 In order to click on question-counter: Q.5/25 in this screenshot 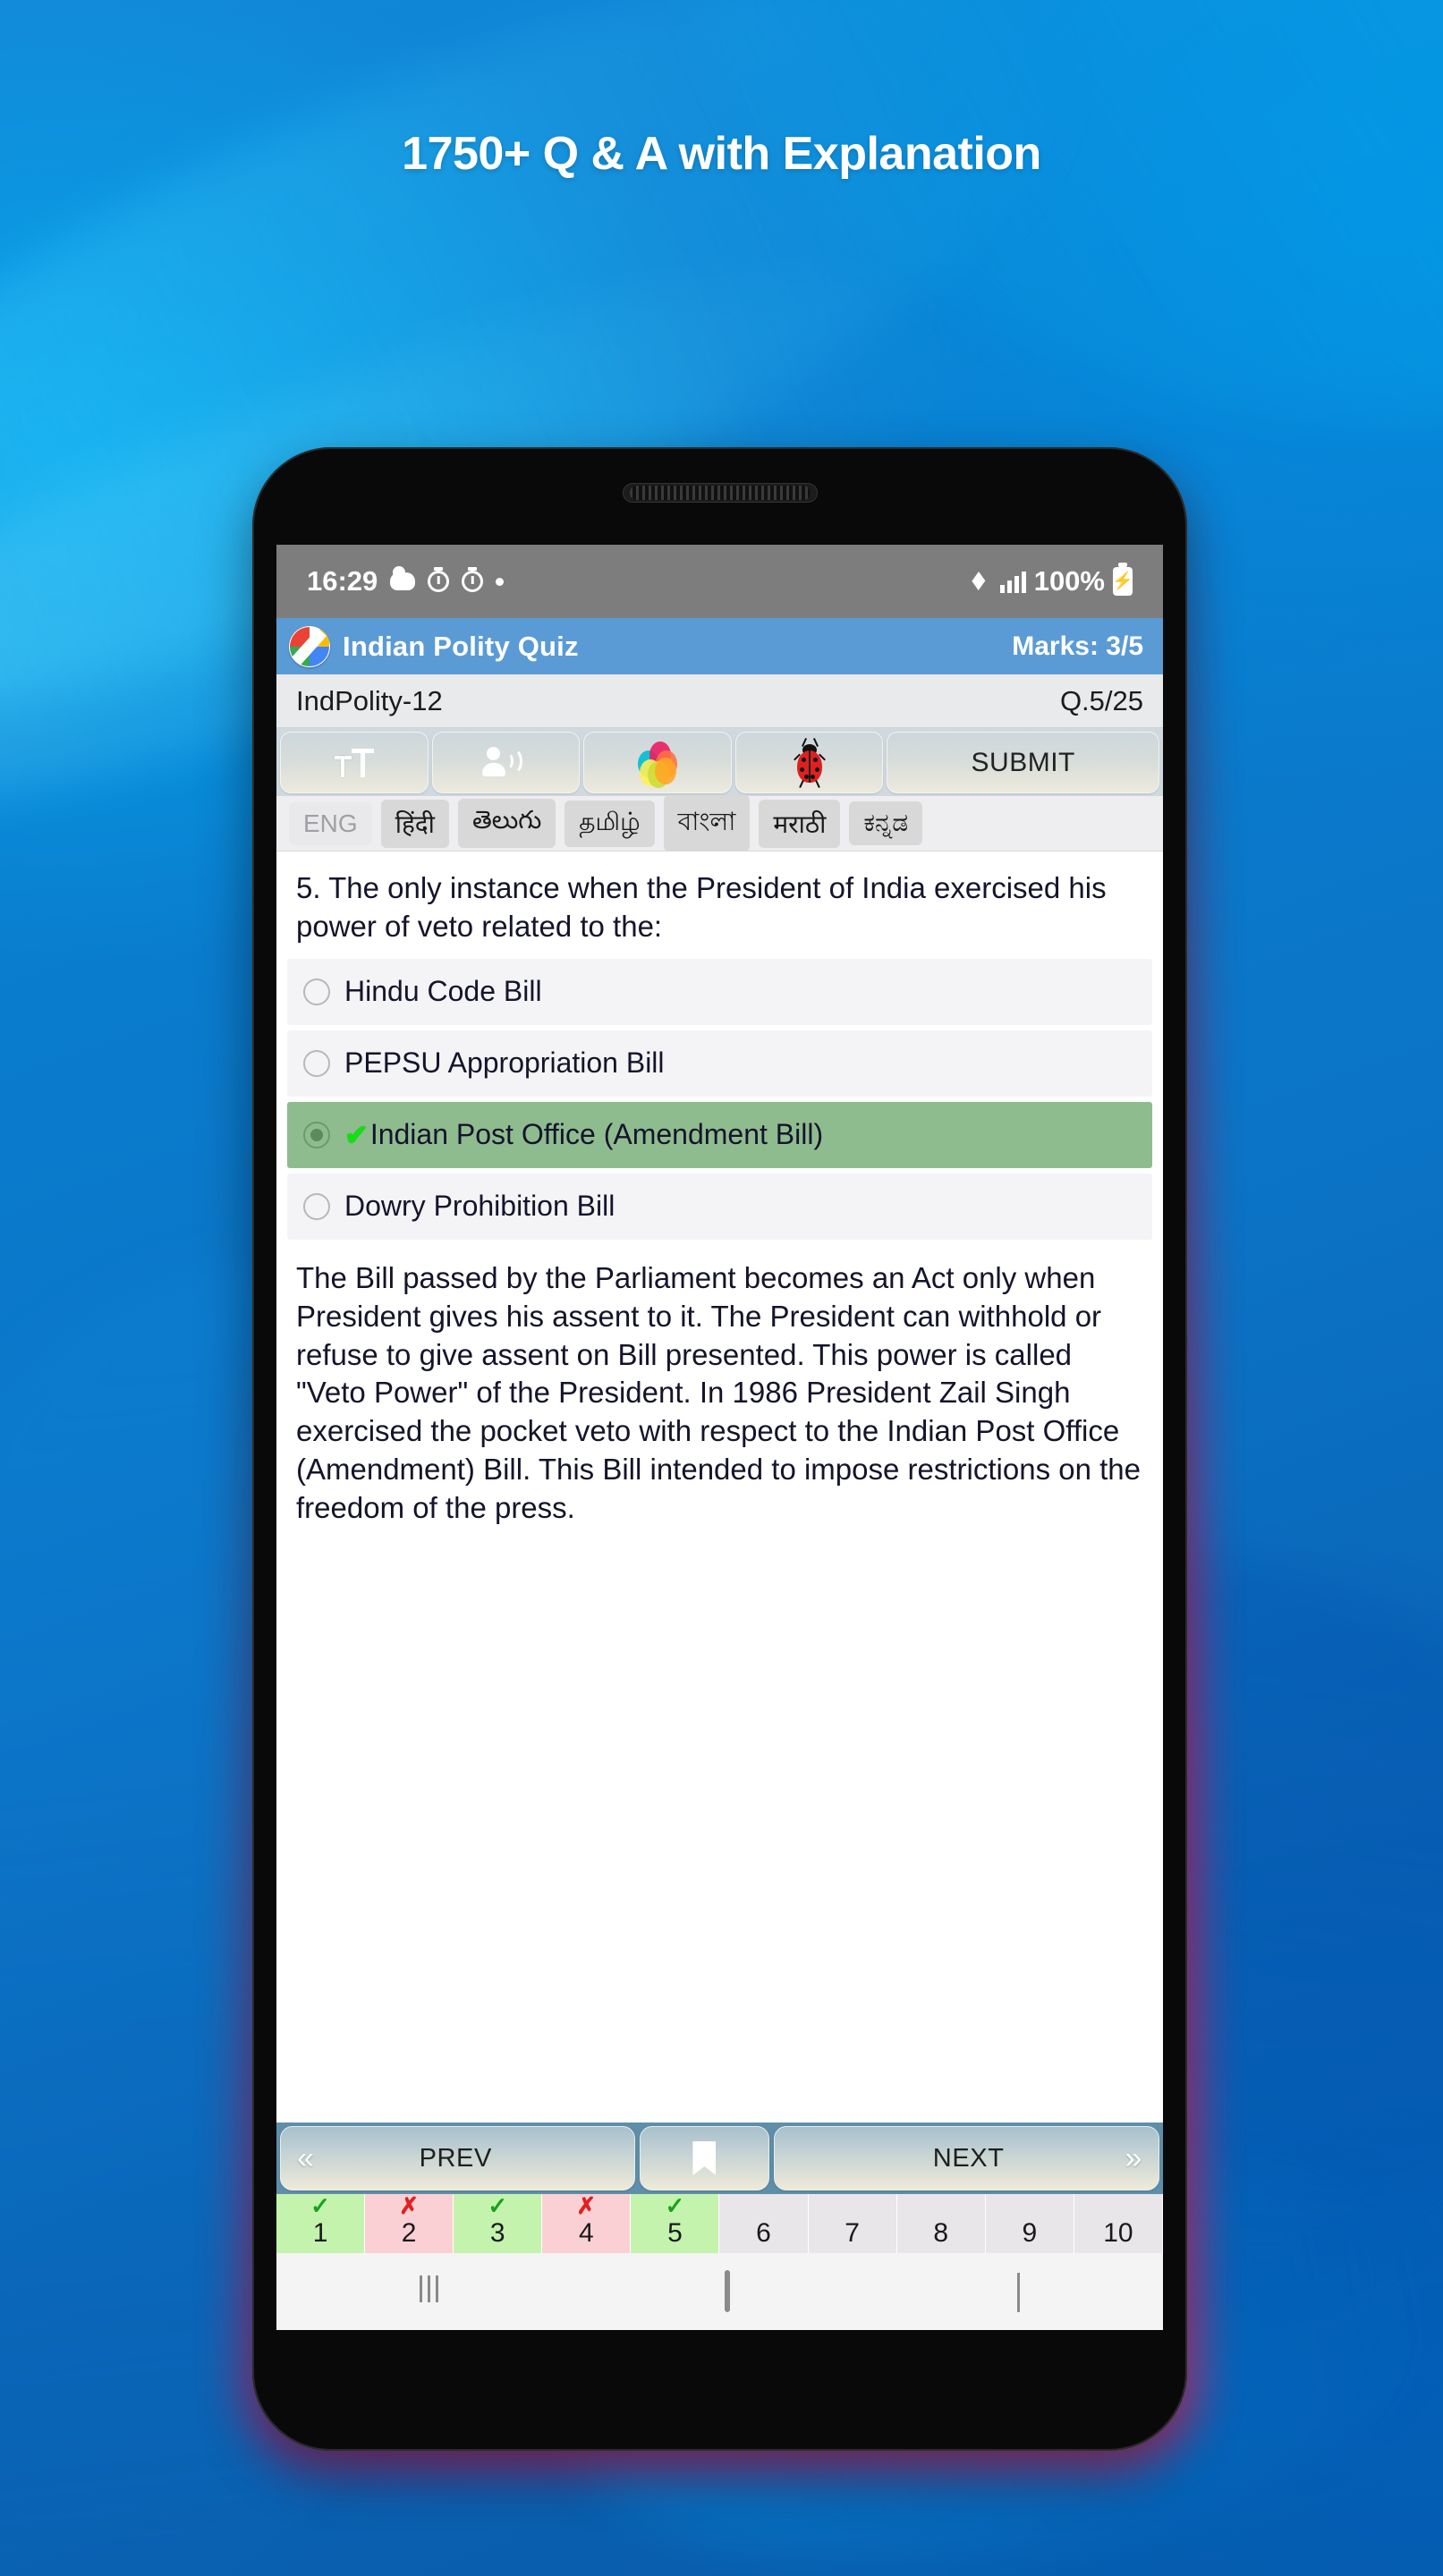, I will do `click(1101, 700)`.